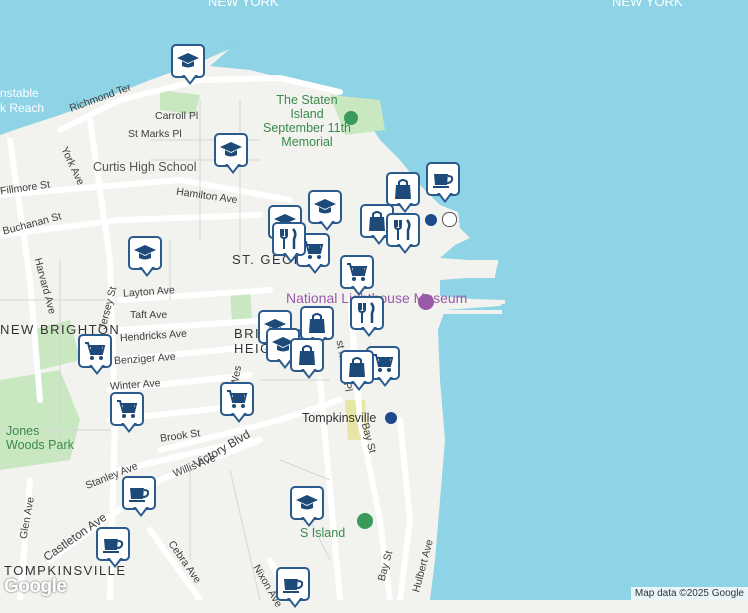 This screenshot has height=613, width=748. I want to click on poi-label-tompkinsville-station: Tompkinsville, so click(339, 418).